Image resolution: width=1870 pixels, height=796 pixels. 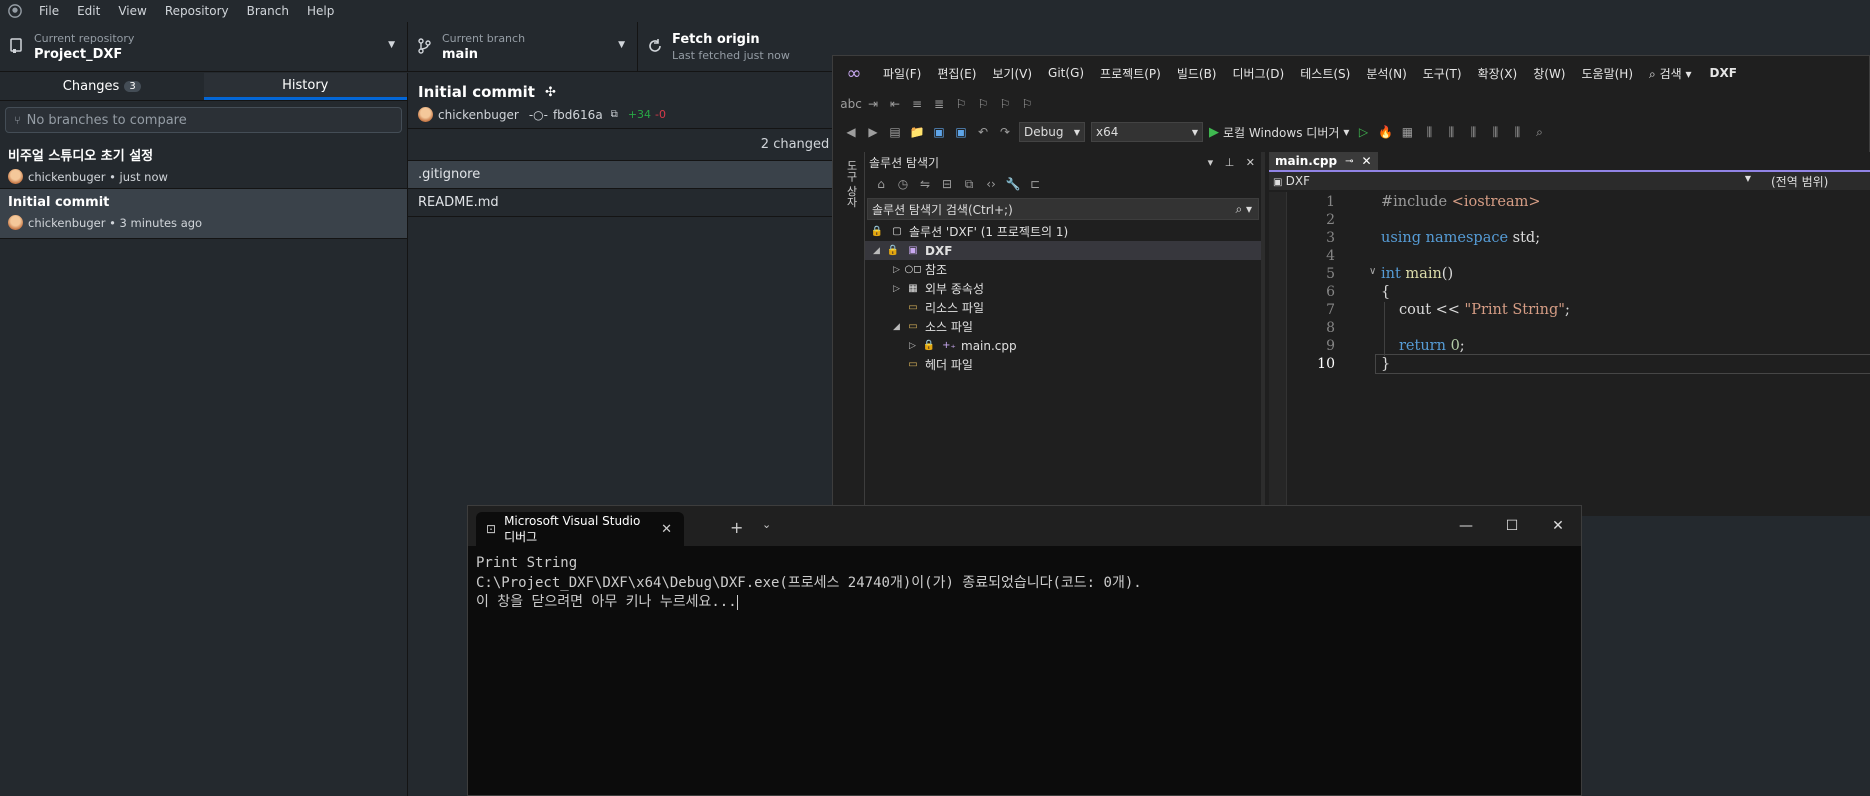 What do you see at coordinates (102, 86) in the screenshot?
I see `tab-changes: Changes 3` at bounding box center [102, 86].